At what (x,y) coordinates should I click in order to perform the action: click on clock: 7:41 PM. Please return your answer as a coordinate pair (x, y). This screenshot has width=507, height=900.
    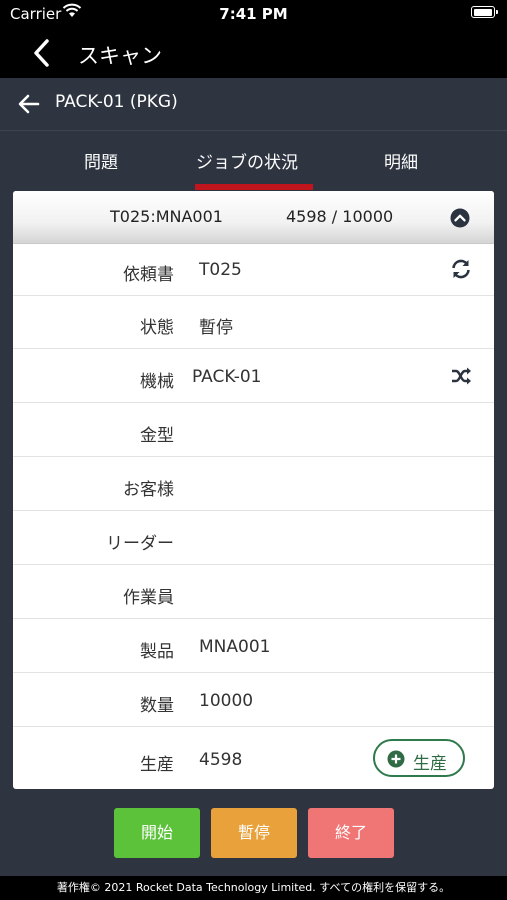
    Looking at the image, I should click on (253, 14).